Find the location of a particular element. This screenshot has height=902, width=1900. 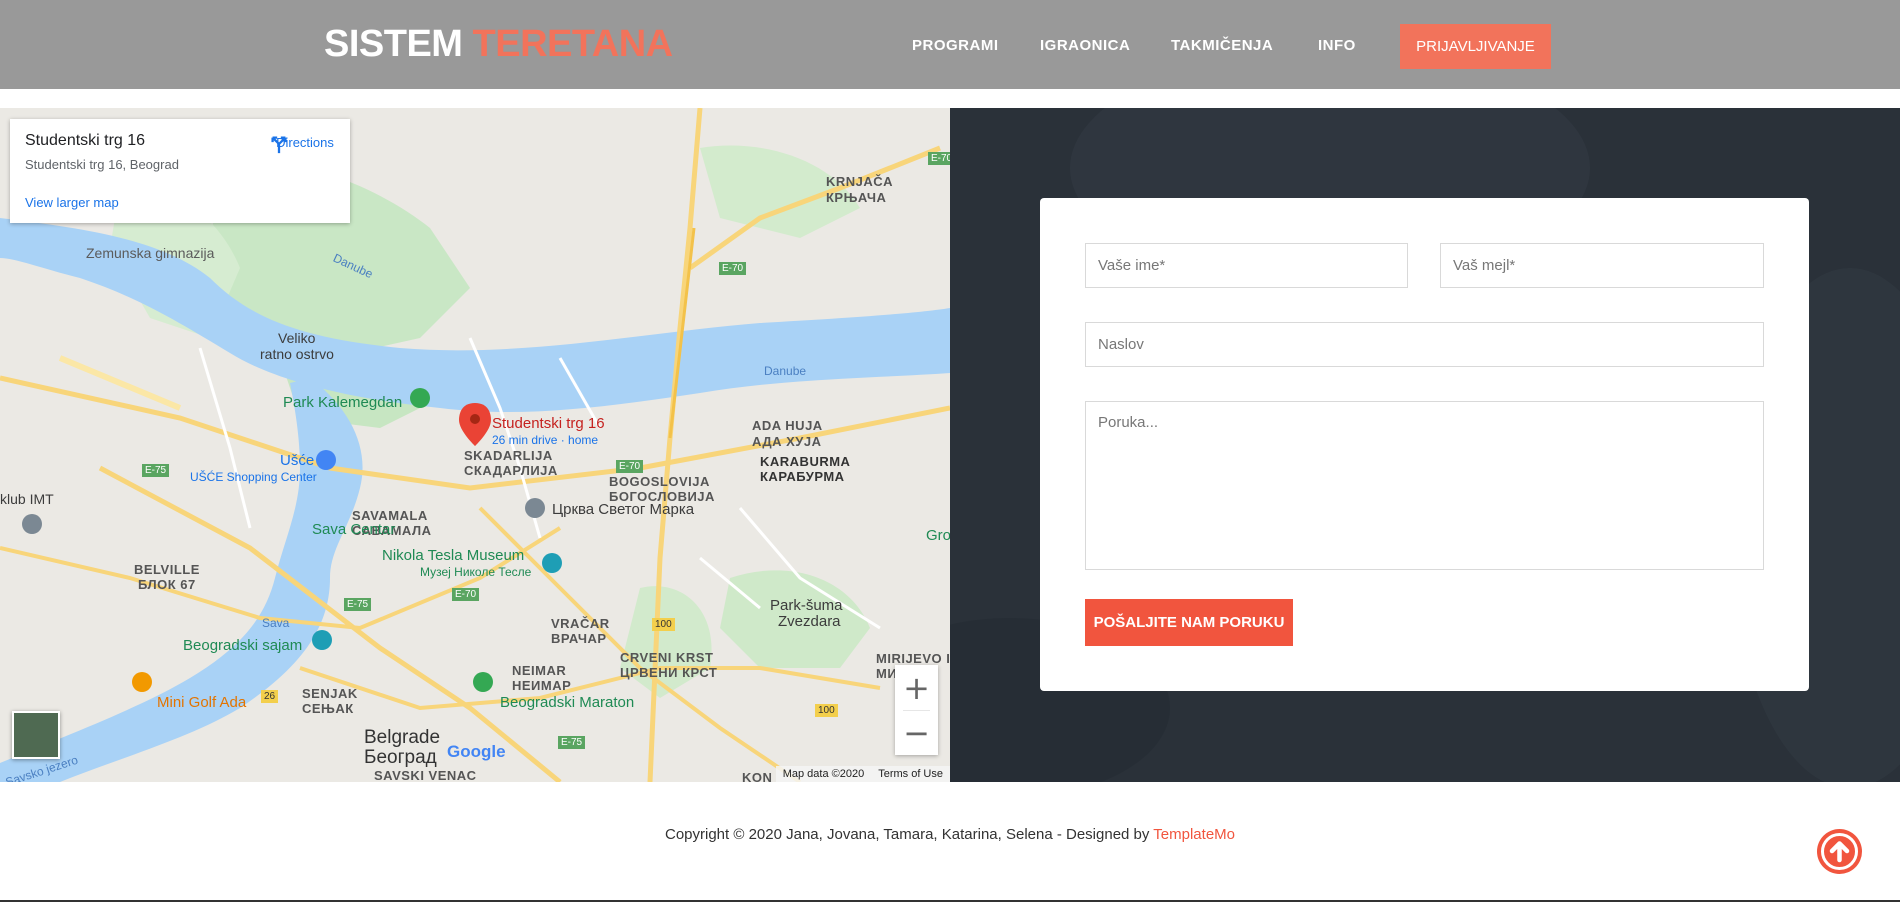

google-logo: Google is located at coordinates (476, 752).